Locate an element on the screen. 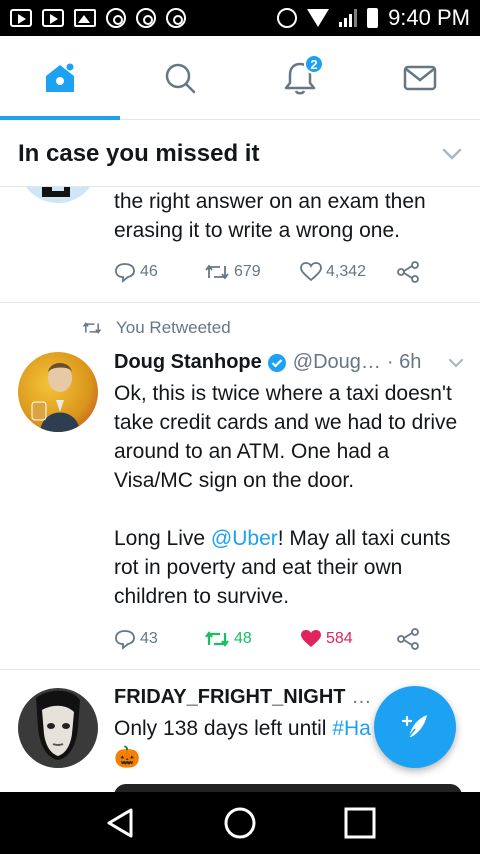 Image resolution: width=480 pixels, height=854 pixels. reply-count: 46 is located at coordinates (149, 271).